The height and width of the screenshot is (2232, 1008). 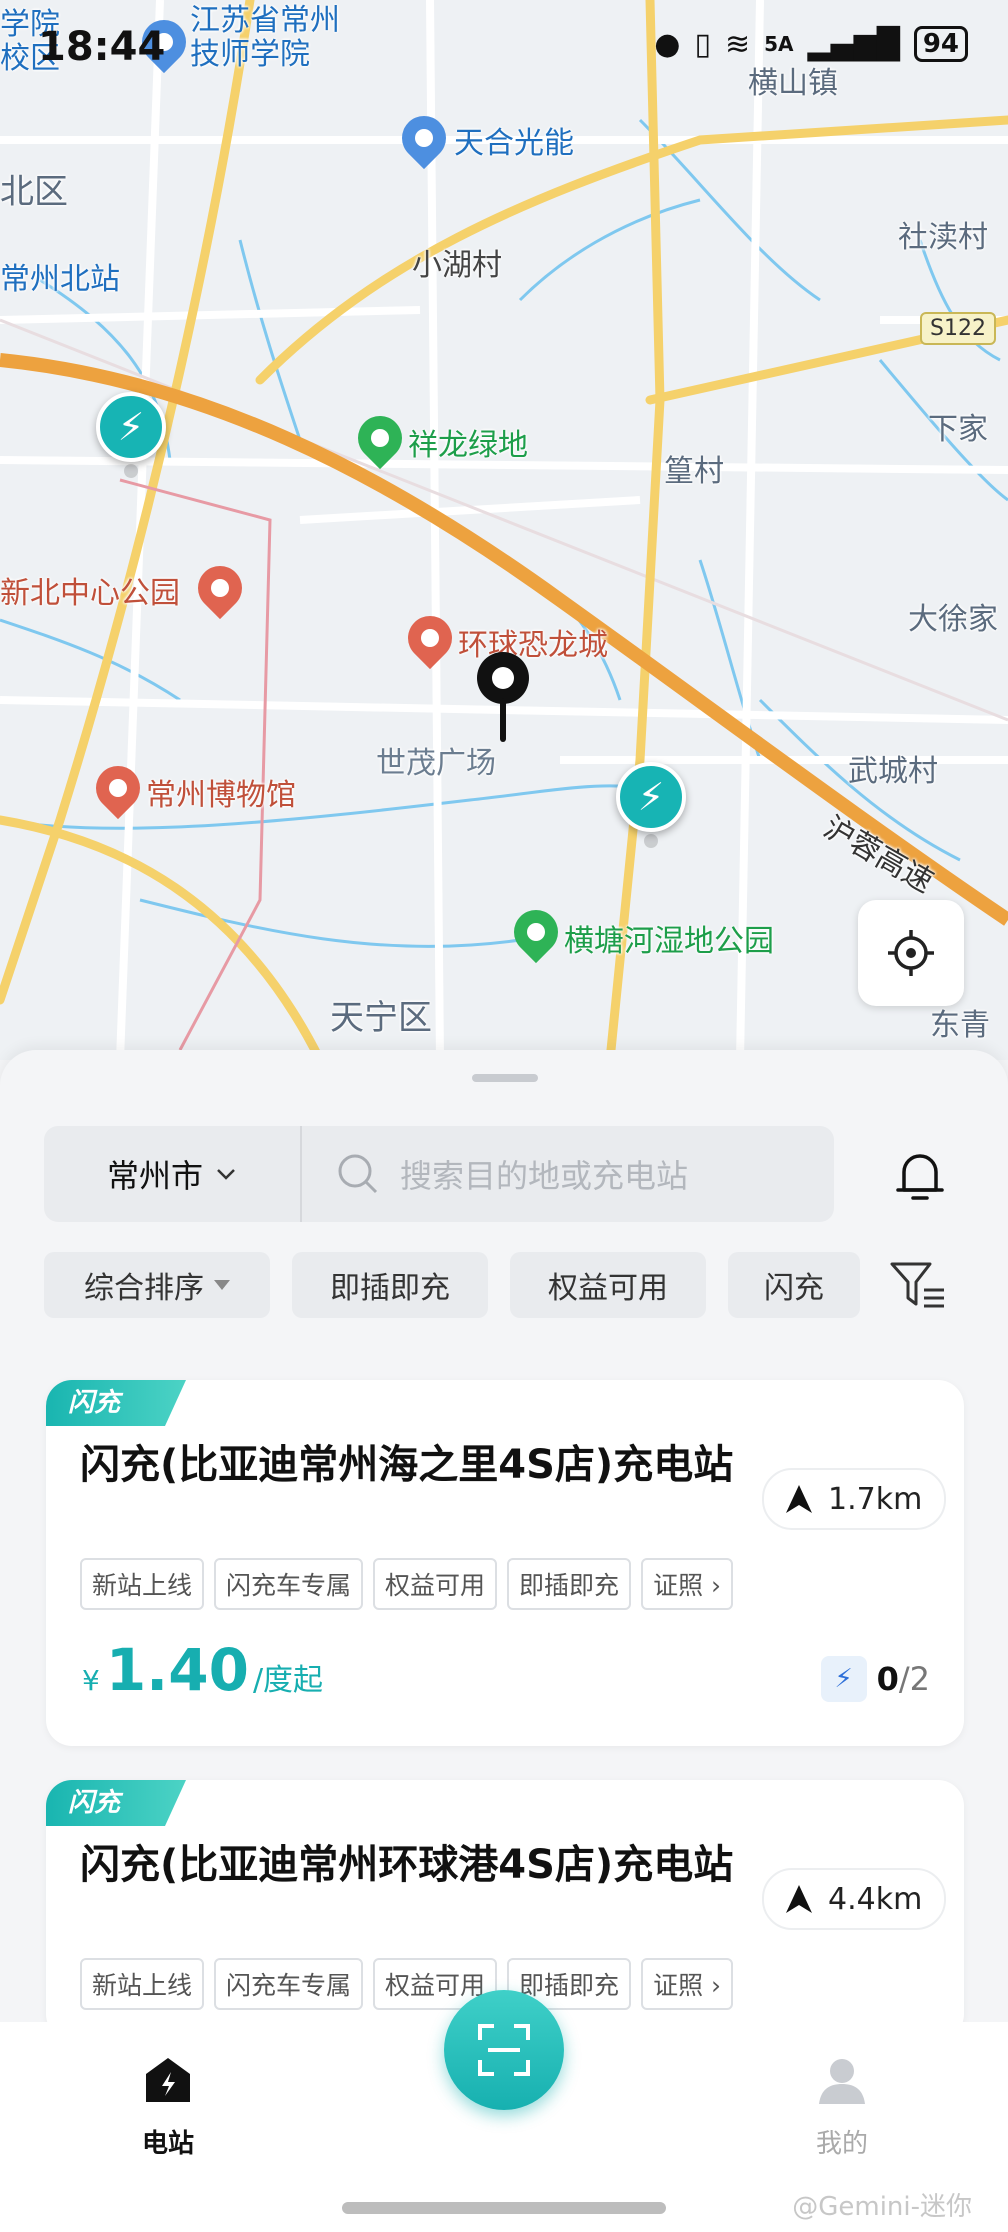 I want to click on price: ¥ 1.40 /度起, so click(x=202, y=1670).